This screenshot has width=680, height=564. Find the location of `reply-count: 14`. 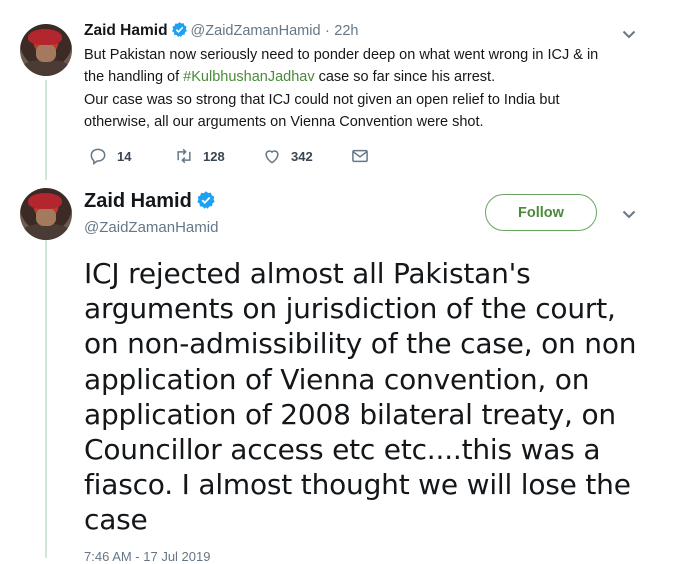

reply-count: 14 is located at coordinates (124, 156).